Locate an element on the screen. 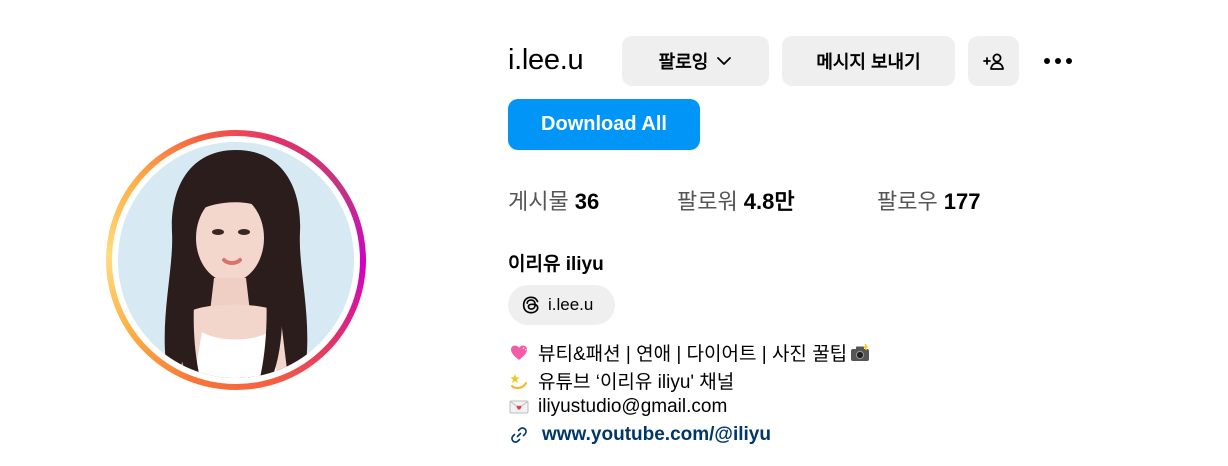 This screenshot has width=1228, height=466. profile-username: i.lee.u is located at coordinates (546, 60).